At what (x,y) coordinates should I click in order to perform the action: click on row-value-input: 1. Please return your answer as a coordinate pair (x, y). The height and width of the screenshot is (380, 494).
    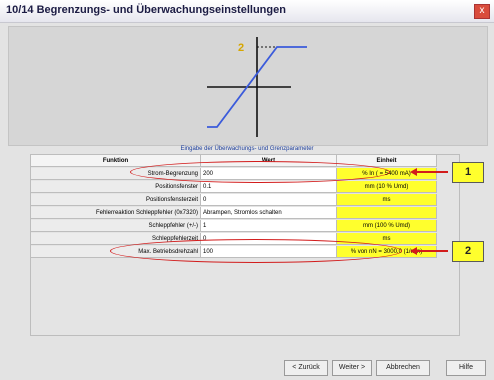
    Looking at the image, I should click on (269, 226).